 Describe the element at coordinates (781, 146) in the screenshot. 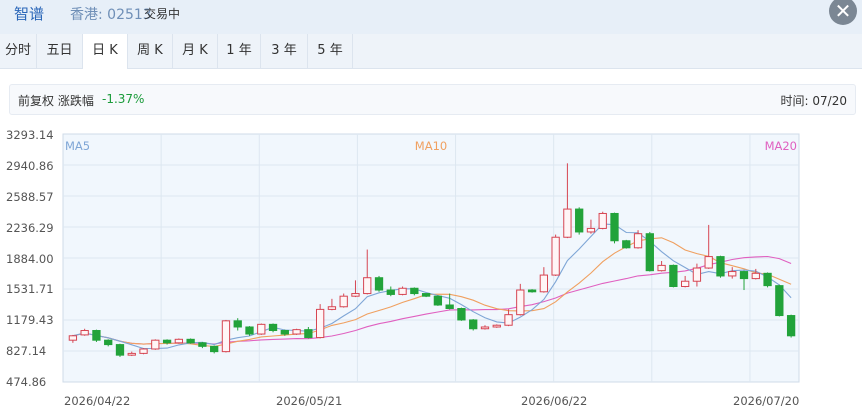

I see `legend-ma20: MA20` at that location.